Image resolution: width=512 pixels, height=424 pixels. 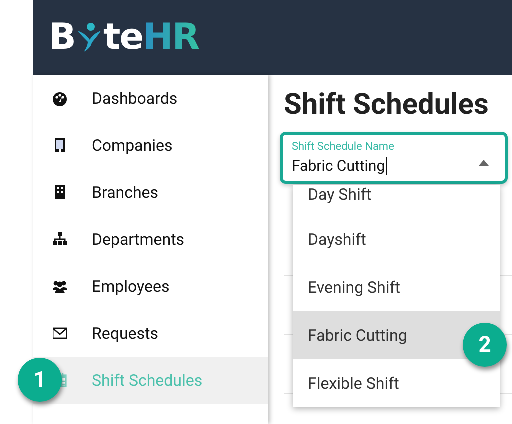 I want to click on step-tooltip: 1, so click(x=40, y=380).